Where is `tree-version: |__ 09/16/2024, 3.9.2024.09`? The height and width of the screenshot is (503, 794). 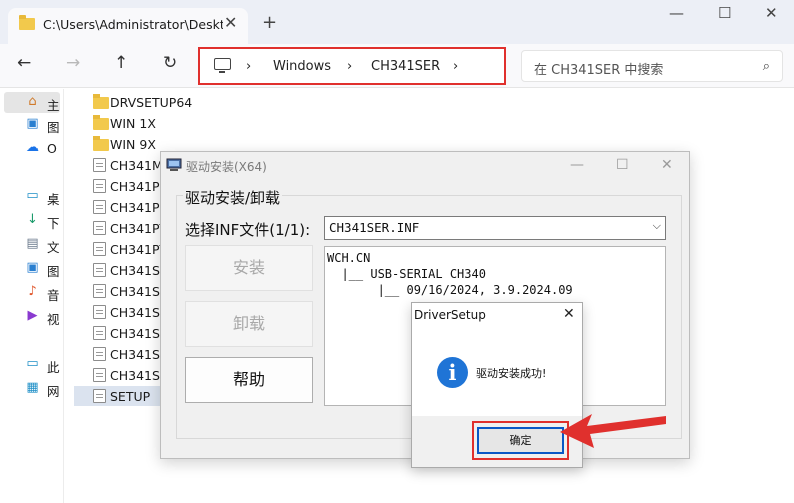 tree-version: |__ 09/16/2024, 3.9.2024.09 is located at coordinates (450, 290).